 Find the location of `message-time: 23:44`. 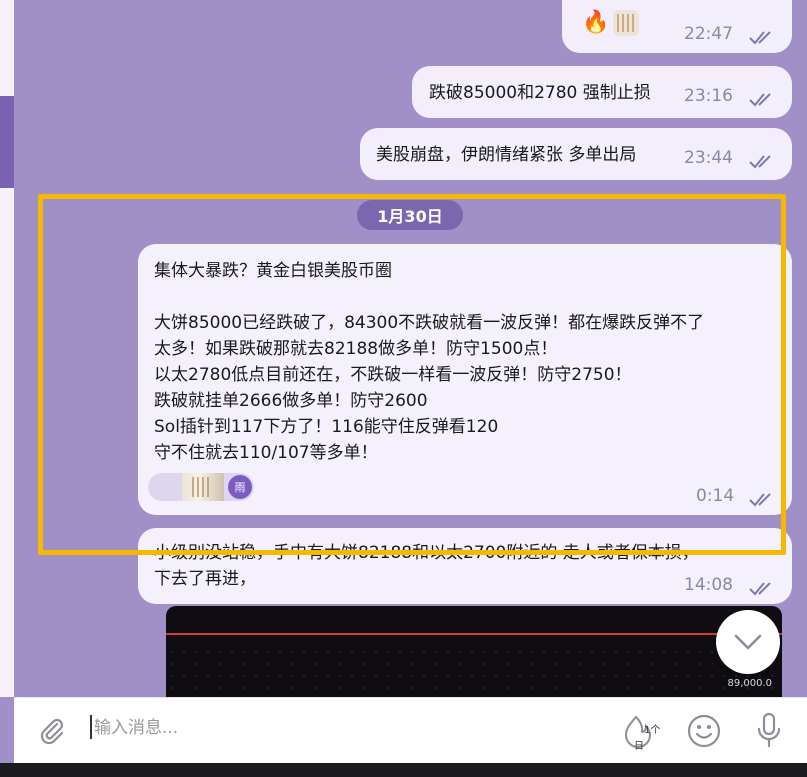

message-time: 23:44 is located at coordinates (708, 158).